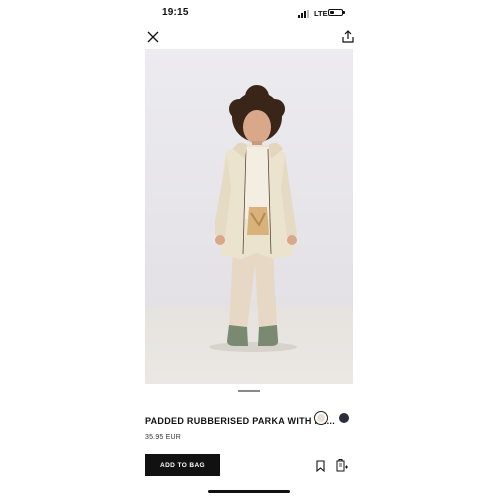 The height and width of the screenshot is (499, 499). I want to click on signal-icon, so click(305, 14).